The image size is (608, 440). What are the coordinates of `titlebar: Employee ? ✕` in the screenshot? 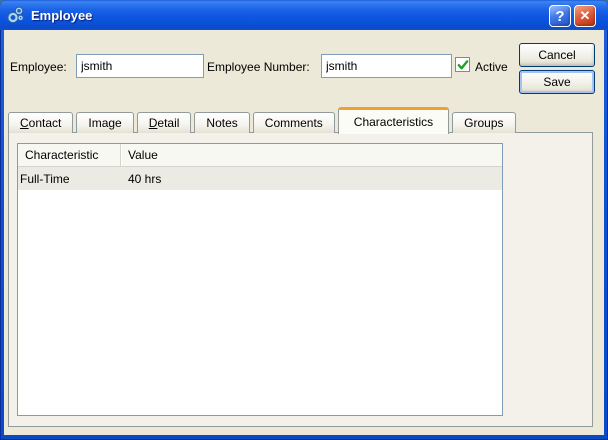 It's located at (304, 15).